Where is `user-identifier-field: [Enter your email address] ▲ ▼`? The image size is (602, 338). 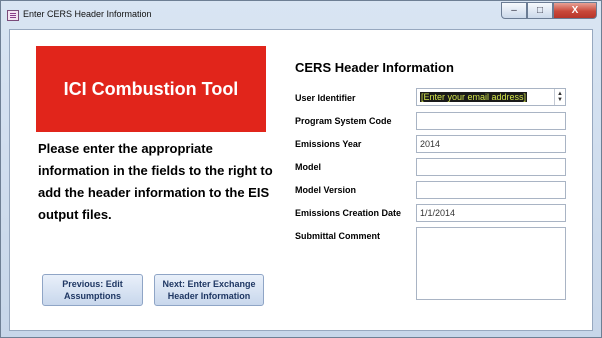
user-identifier-field: [Enter your email address] ▲ ▼ is located at coordinates (491, 97).